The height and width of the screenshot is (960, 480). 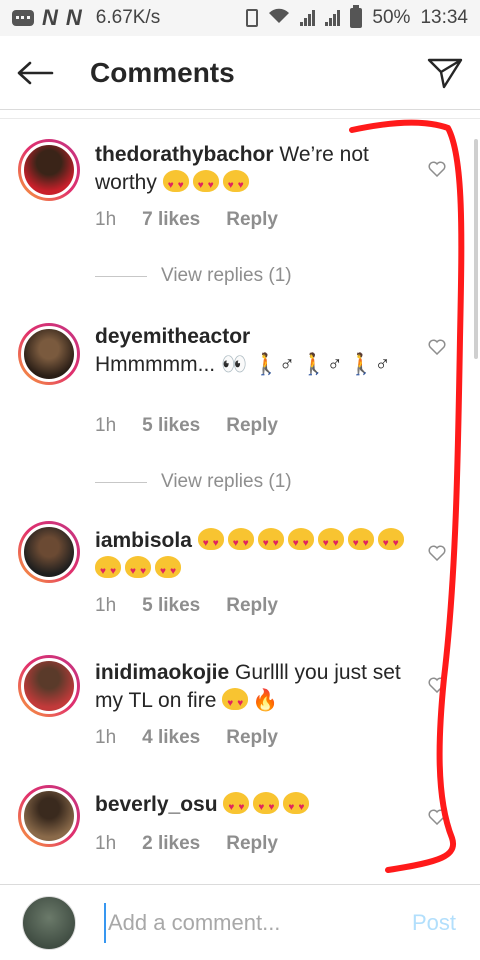 I want to click on vibrate-icon, so click(x=252, y=18).